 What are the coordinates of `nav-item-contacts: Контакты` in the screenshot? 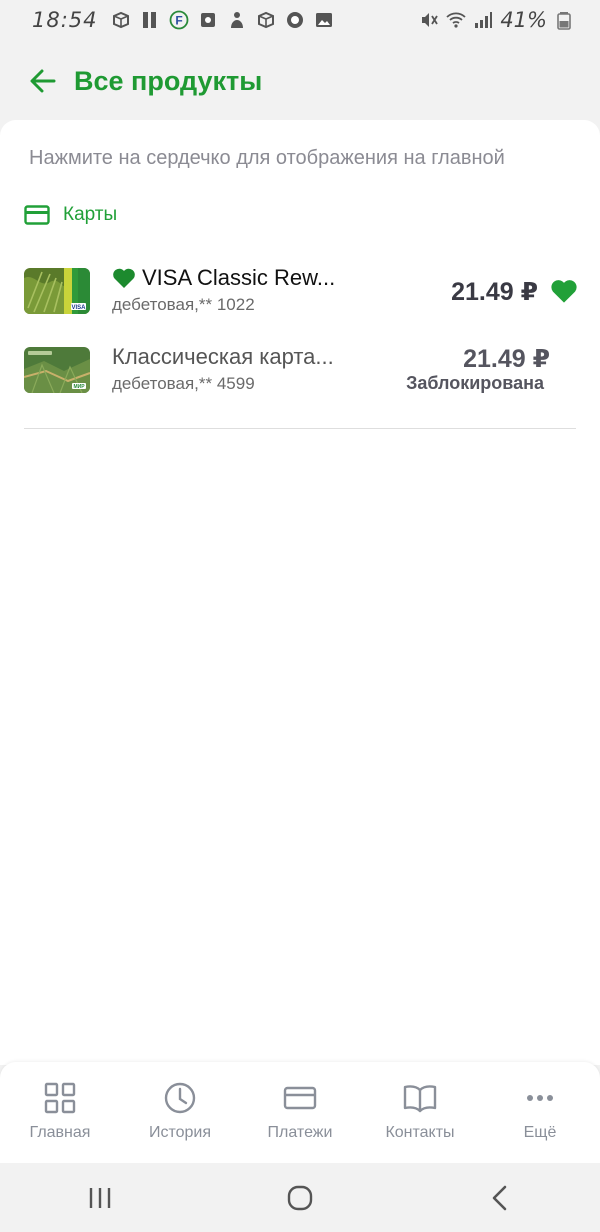 It's located at (420, 1112).